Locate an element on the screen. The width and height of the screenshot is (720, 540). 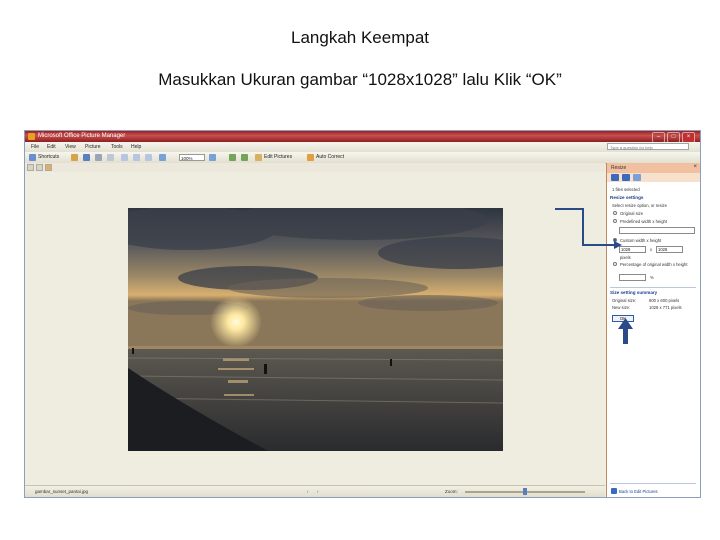
resize-settings-header: Resize settings is located at coordinates (627, 197).